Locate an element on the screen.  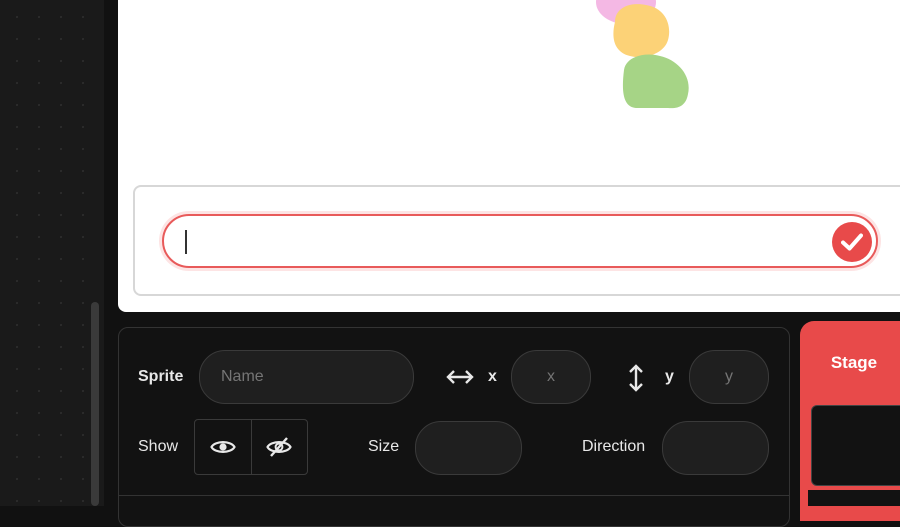
submit-answer-button is located at coordinates (852, 242).